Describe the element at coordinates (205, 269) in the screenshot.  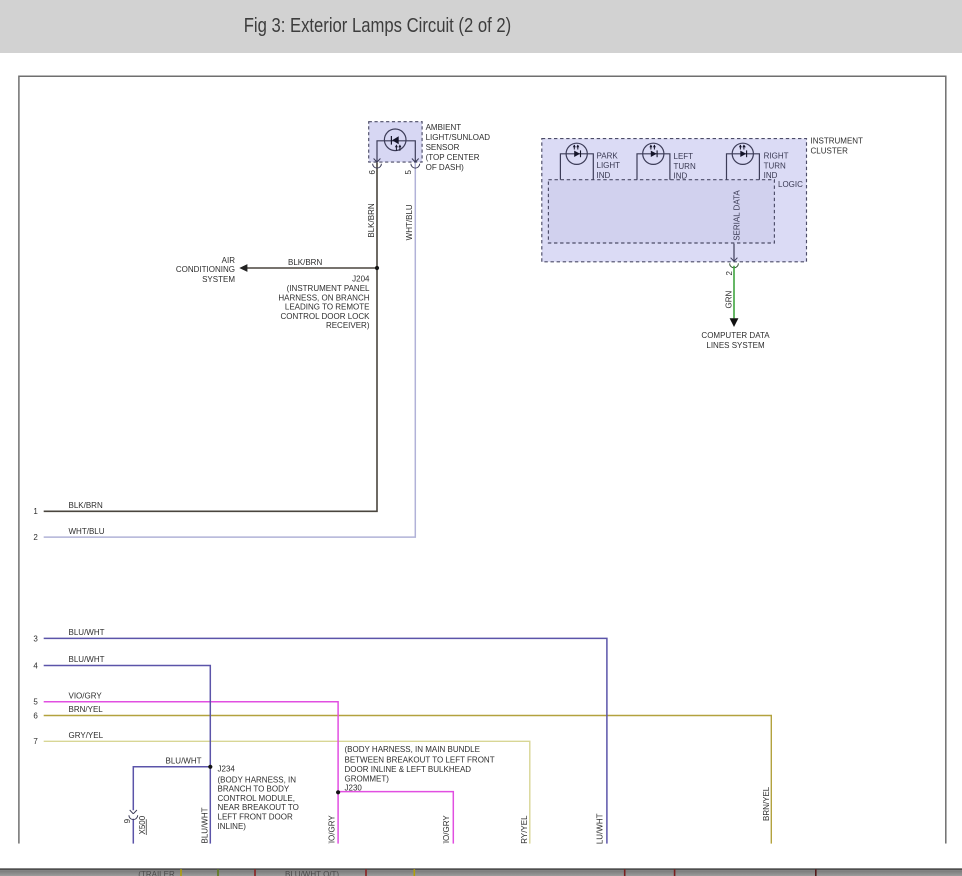
I see `svg-text: CONDITIONING` at that location.